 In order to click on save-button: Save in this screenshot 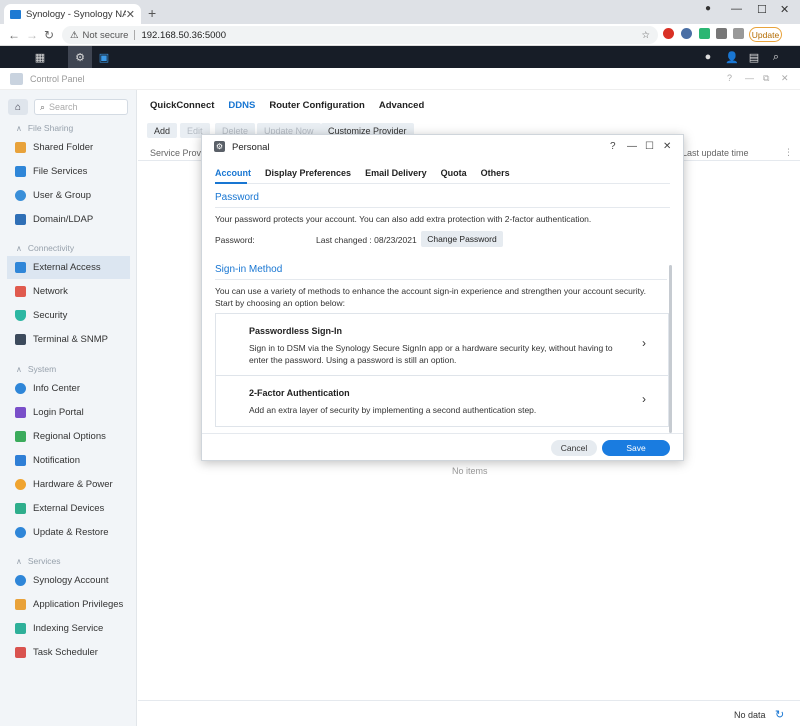, I will do `click(636, 448)`.